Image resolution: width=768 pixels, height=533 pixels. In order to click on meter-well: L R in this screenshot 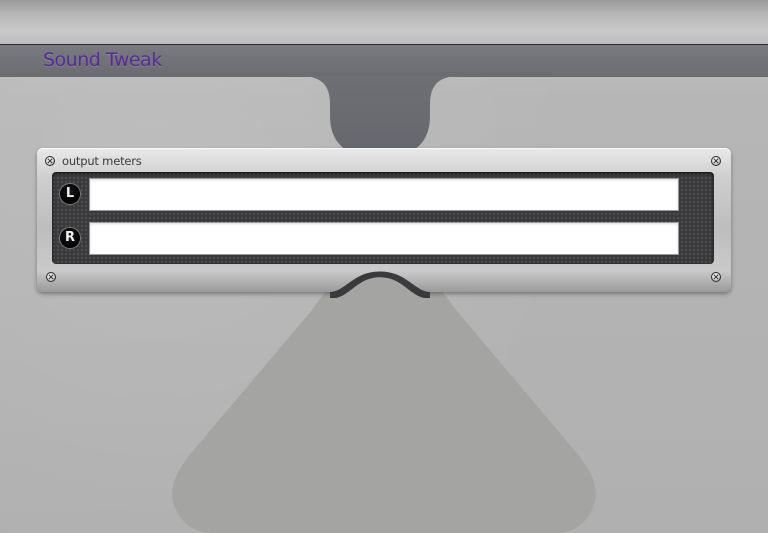, I will do `click(383, 218)`.